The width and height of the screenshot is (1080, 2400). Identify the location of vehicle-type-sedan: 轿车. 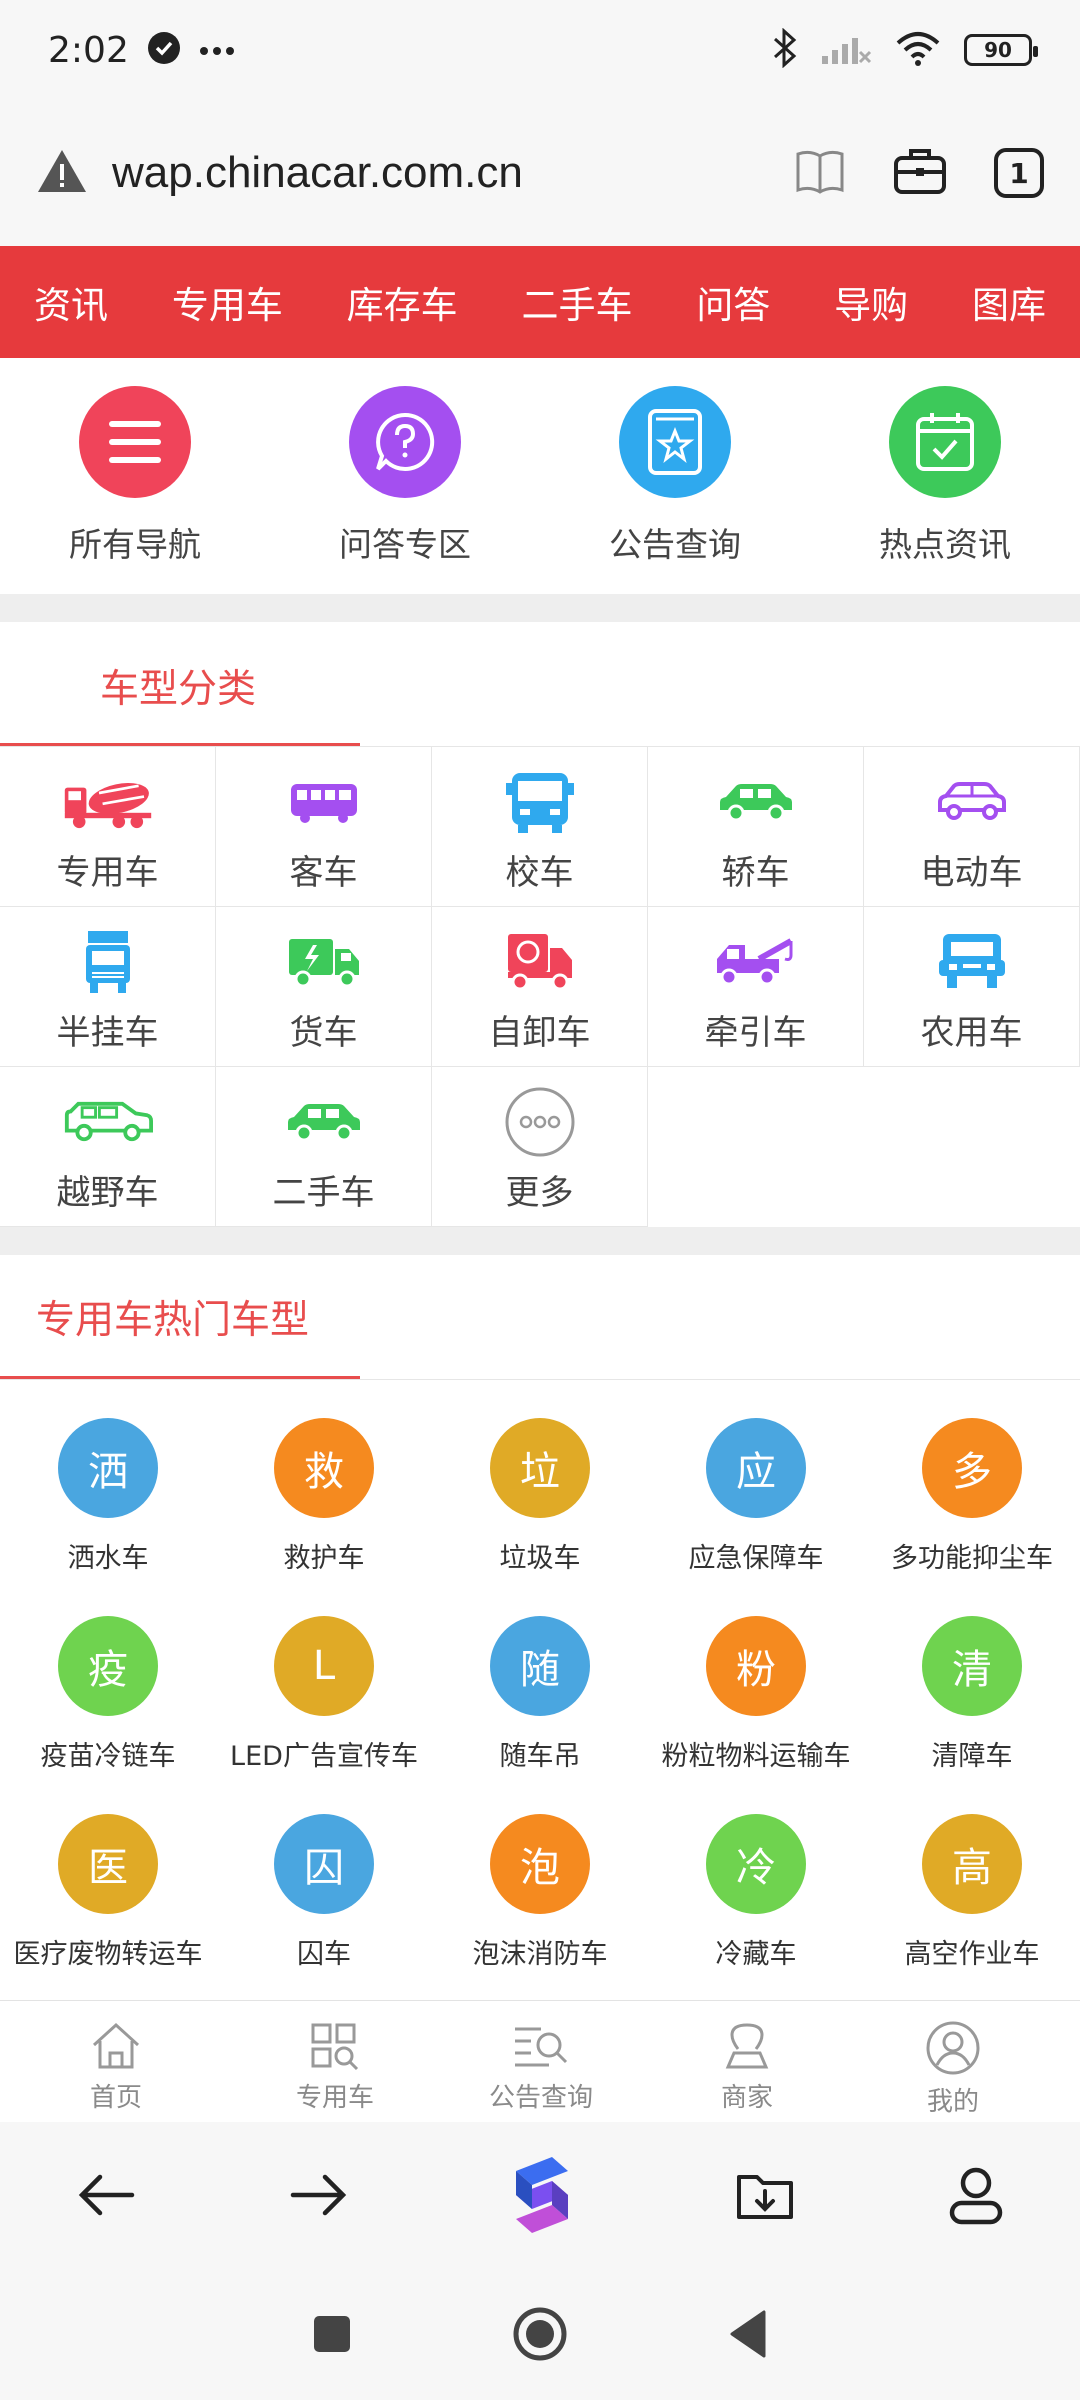
(756, 827).